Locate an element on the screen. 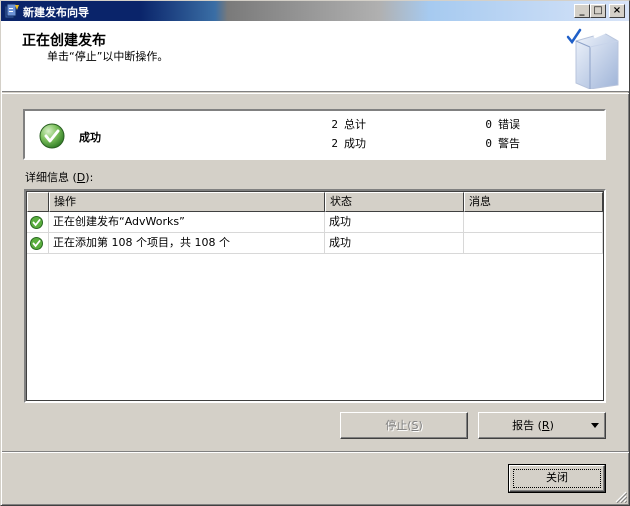 This screenshot has height=506, width=630. stat-error: 0 错误 is located at coordinates (501, 124).